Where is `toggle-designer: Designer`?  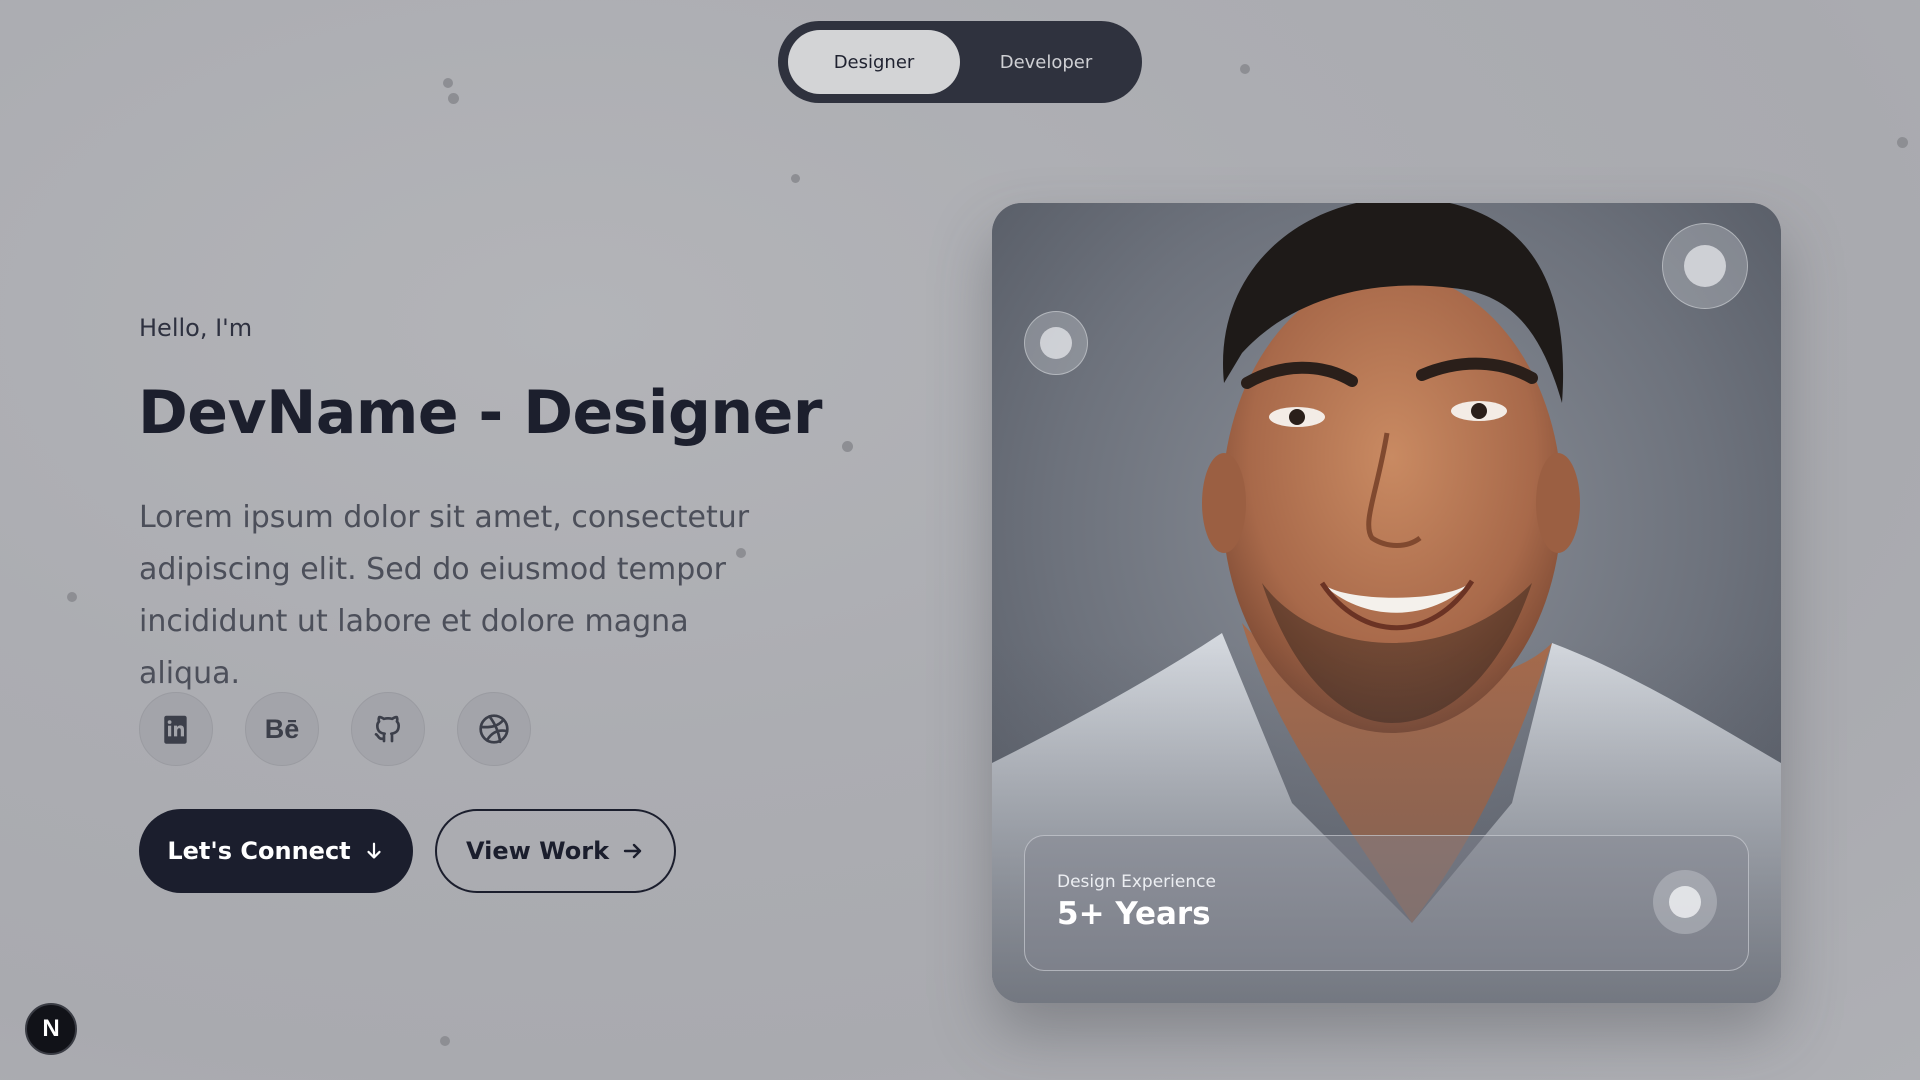
toggle-designer: Designer is located at coordinates (874, 62).